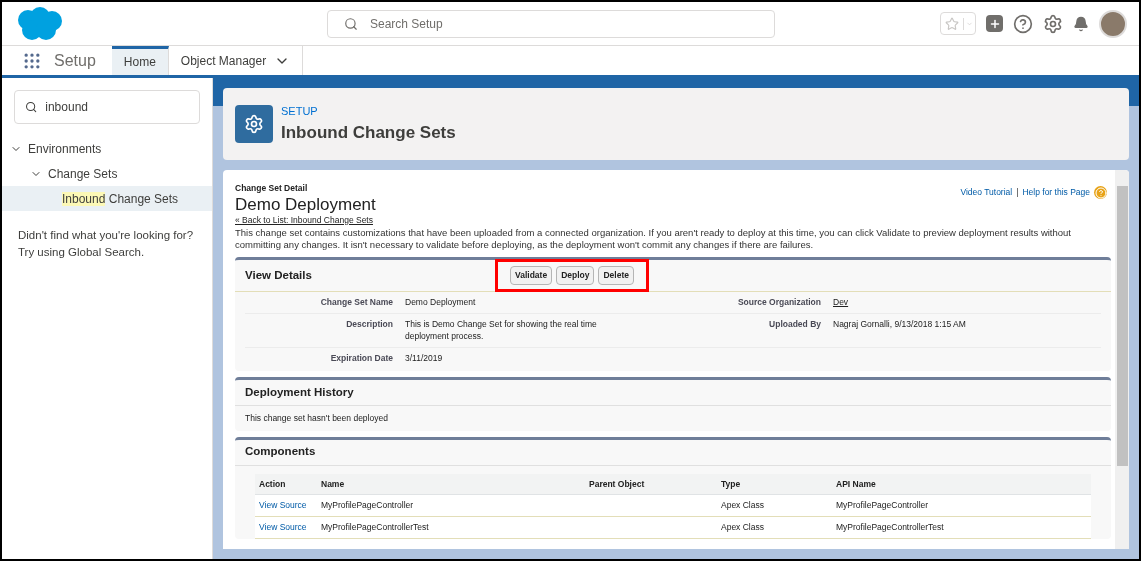 The image size is (1141, 561). Describe the element at coordinates (441, 302) in the screenshot. I see `field-value: Demo Deployment` at that location.